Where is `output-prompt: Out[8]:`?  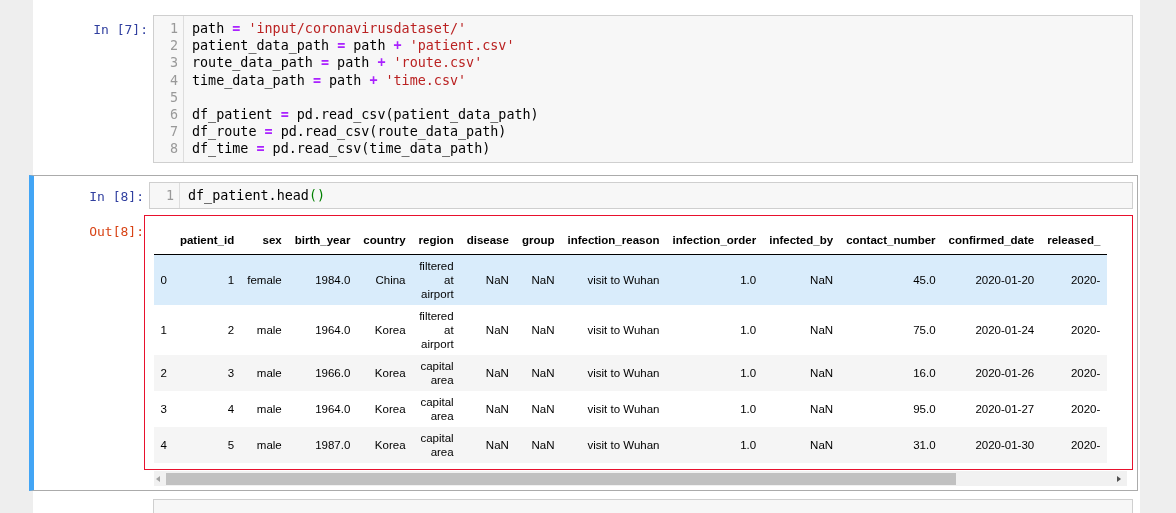 output-prompt: Out[8]: is located at coordinates (116, 231).